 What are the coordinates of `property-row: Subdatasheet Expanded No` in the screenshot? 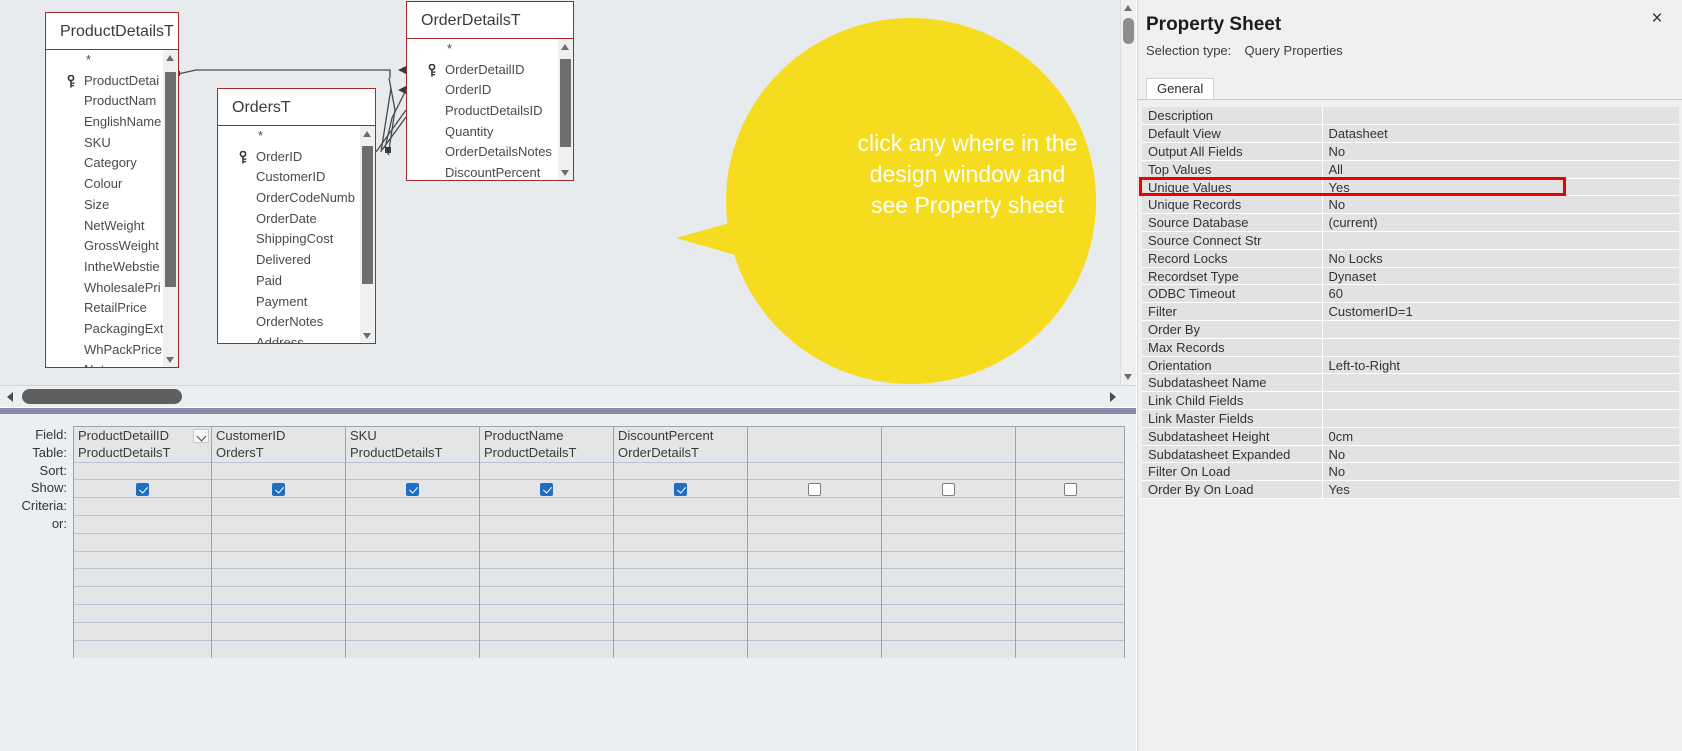 It's located at (1410, 454).